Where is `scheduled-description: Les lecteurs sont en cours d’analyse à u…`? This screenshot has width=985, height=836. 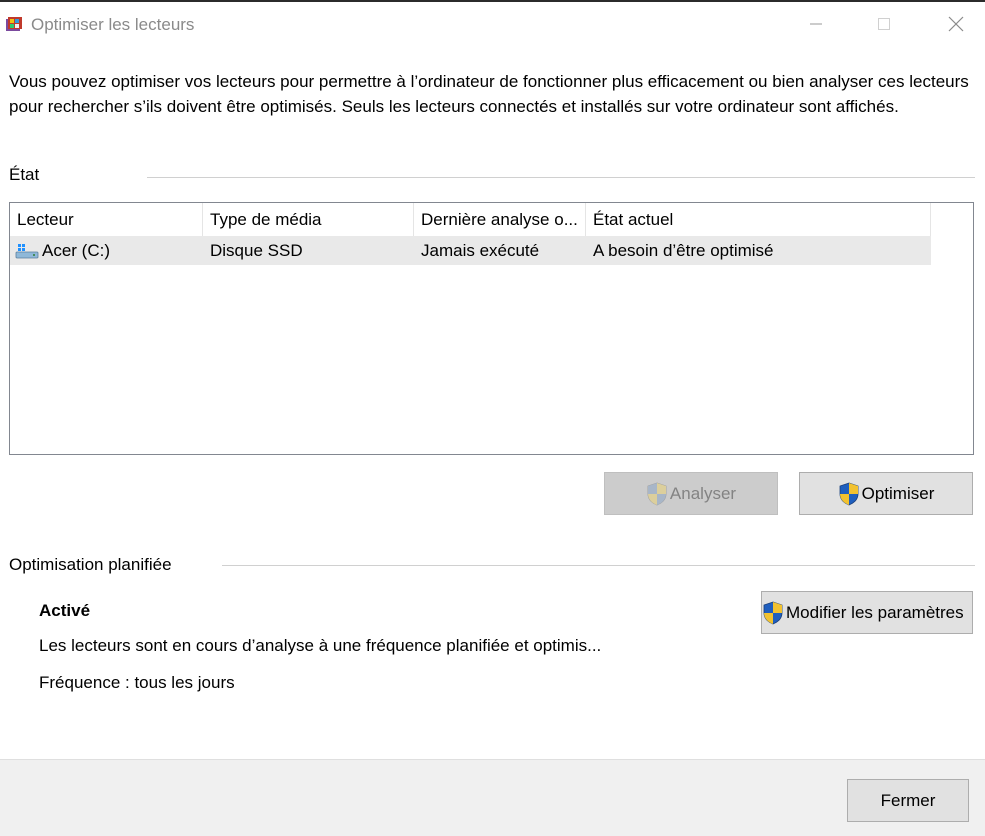 scheduled-description: Les lecteurs sont en cours d’analyse à u… is located at coordinates (320, 645).